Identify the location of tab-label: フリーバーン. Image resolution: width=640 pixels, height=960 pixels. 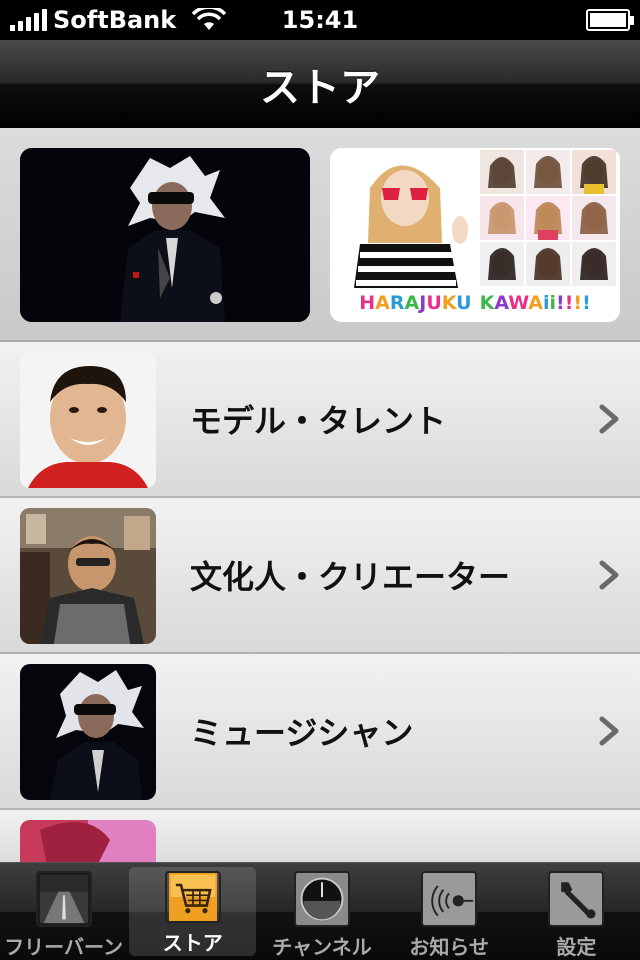
(63, 947).